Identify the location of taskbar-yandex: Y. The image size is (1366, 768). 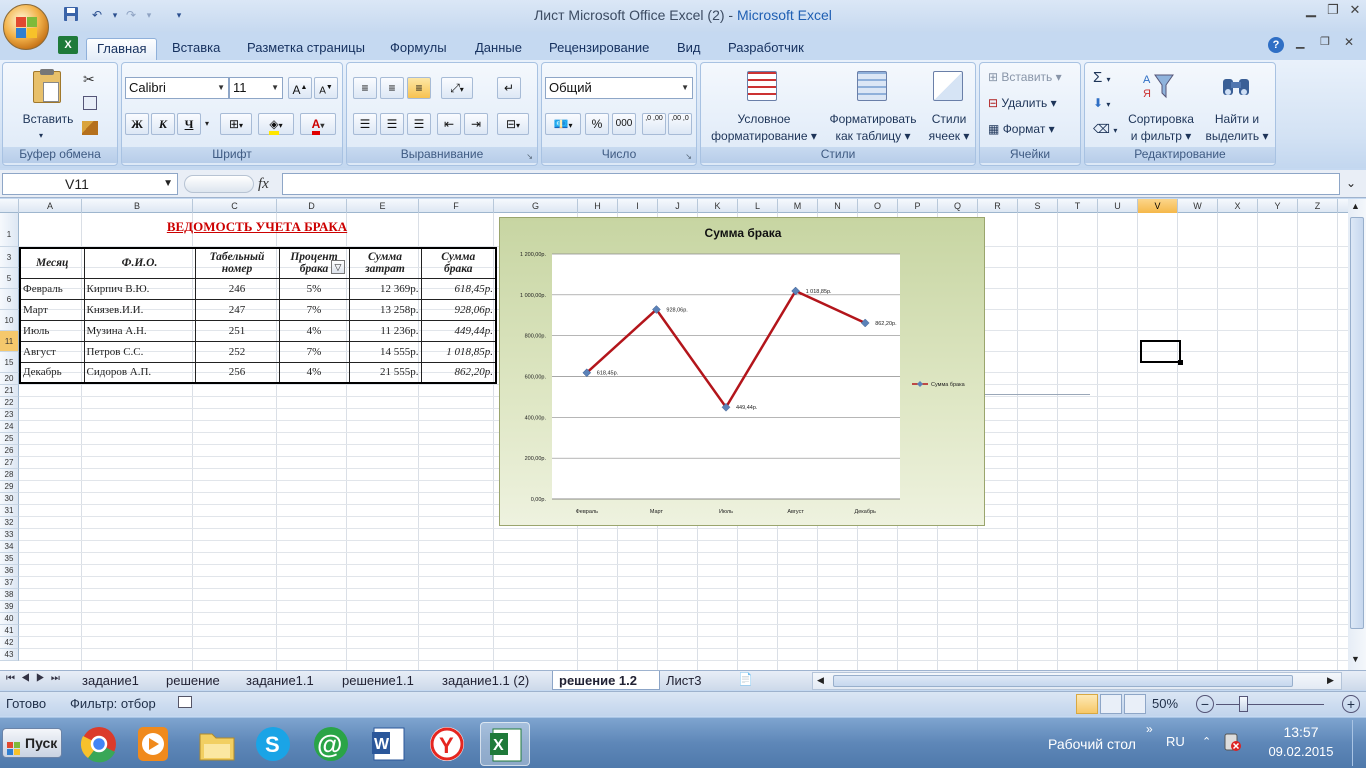
(447, 744).